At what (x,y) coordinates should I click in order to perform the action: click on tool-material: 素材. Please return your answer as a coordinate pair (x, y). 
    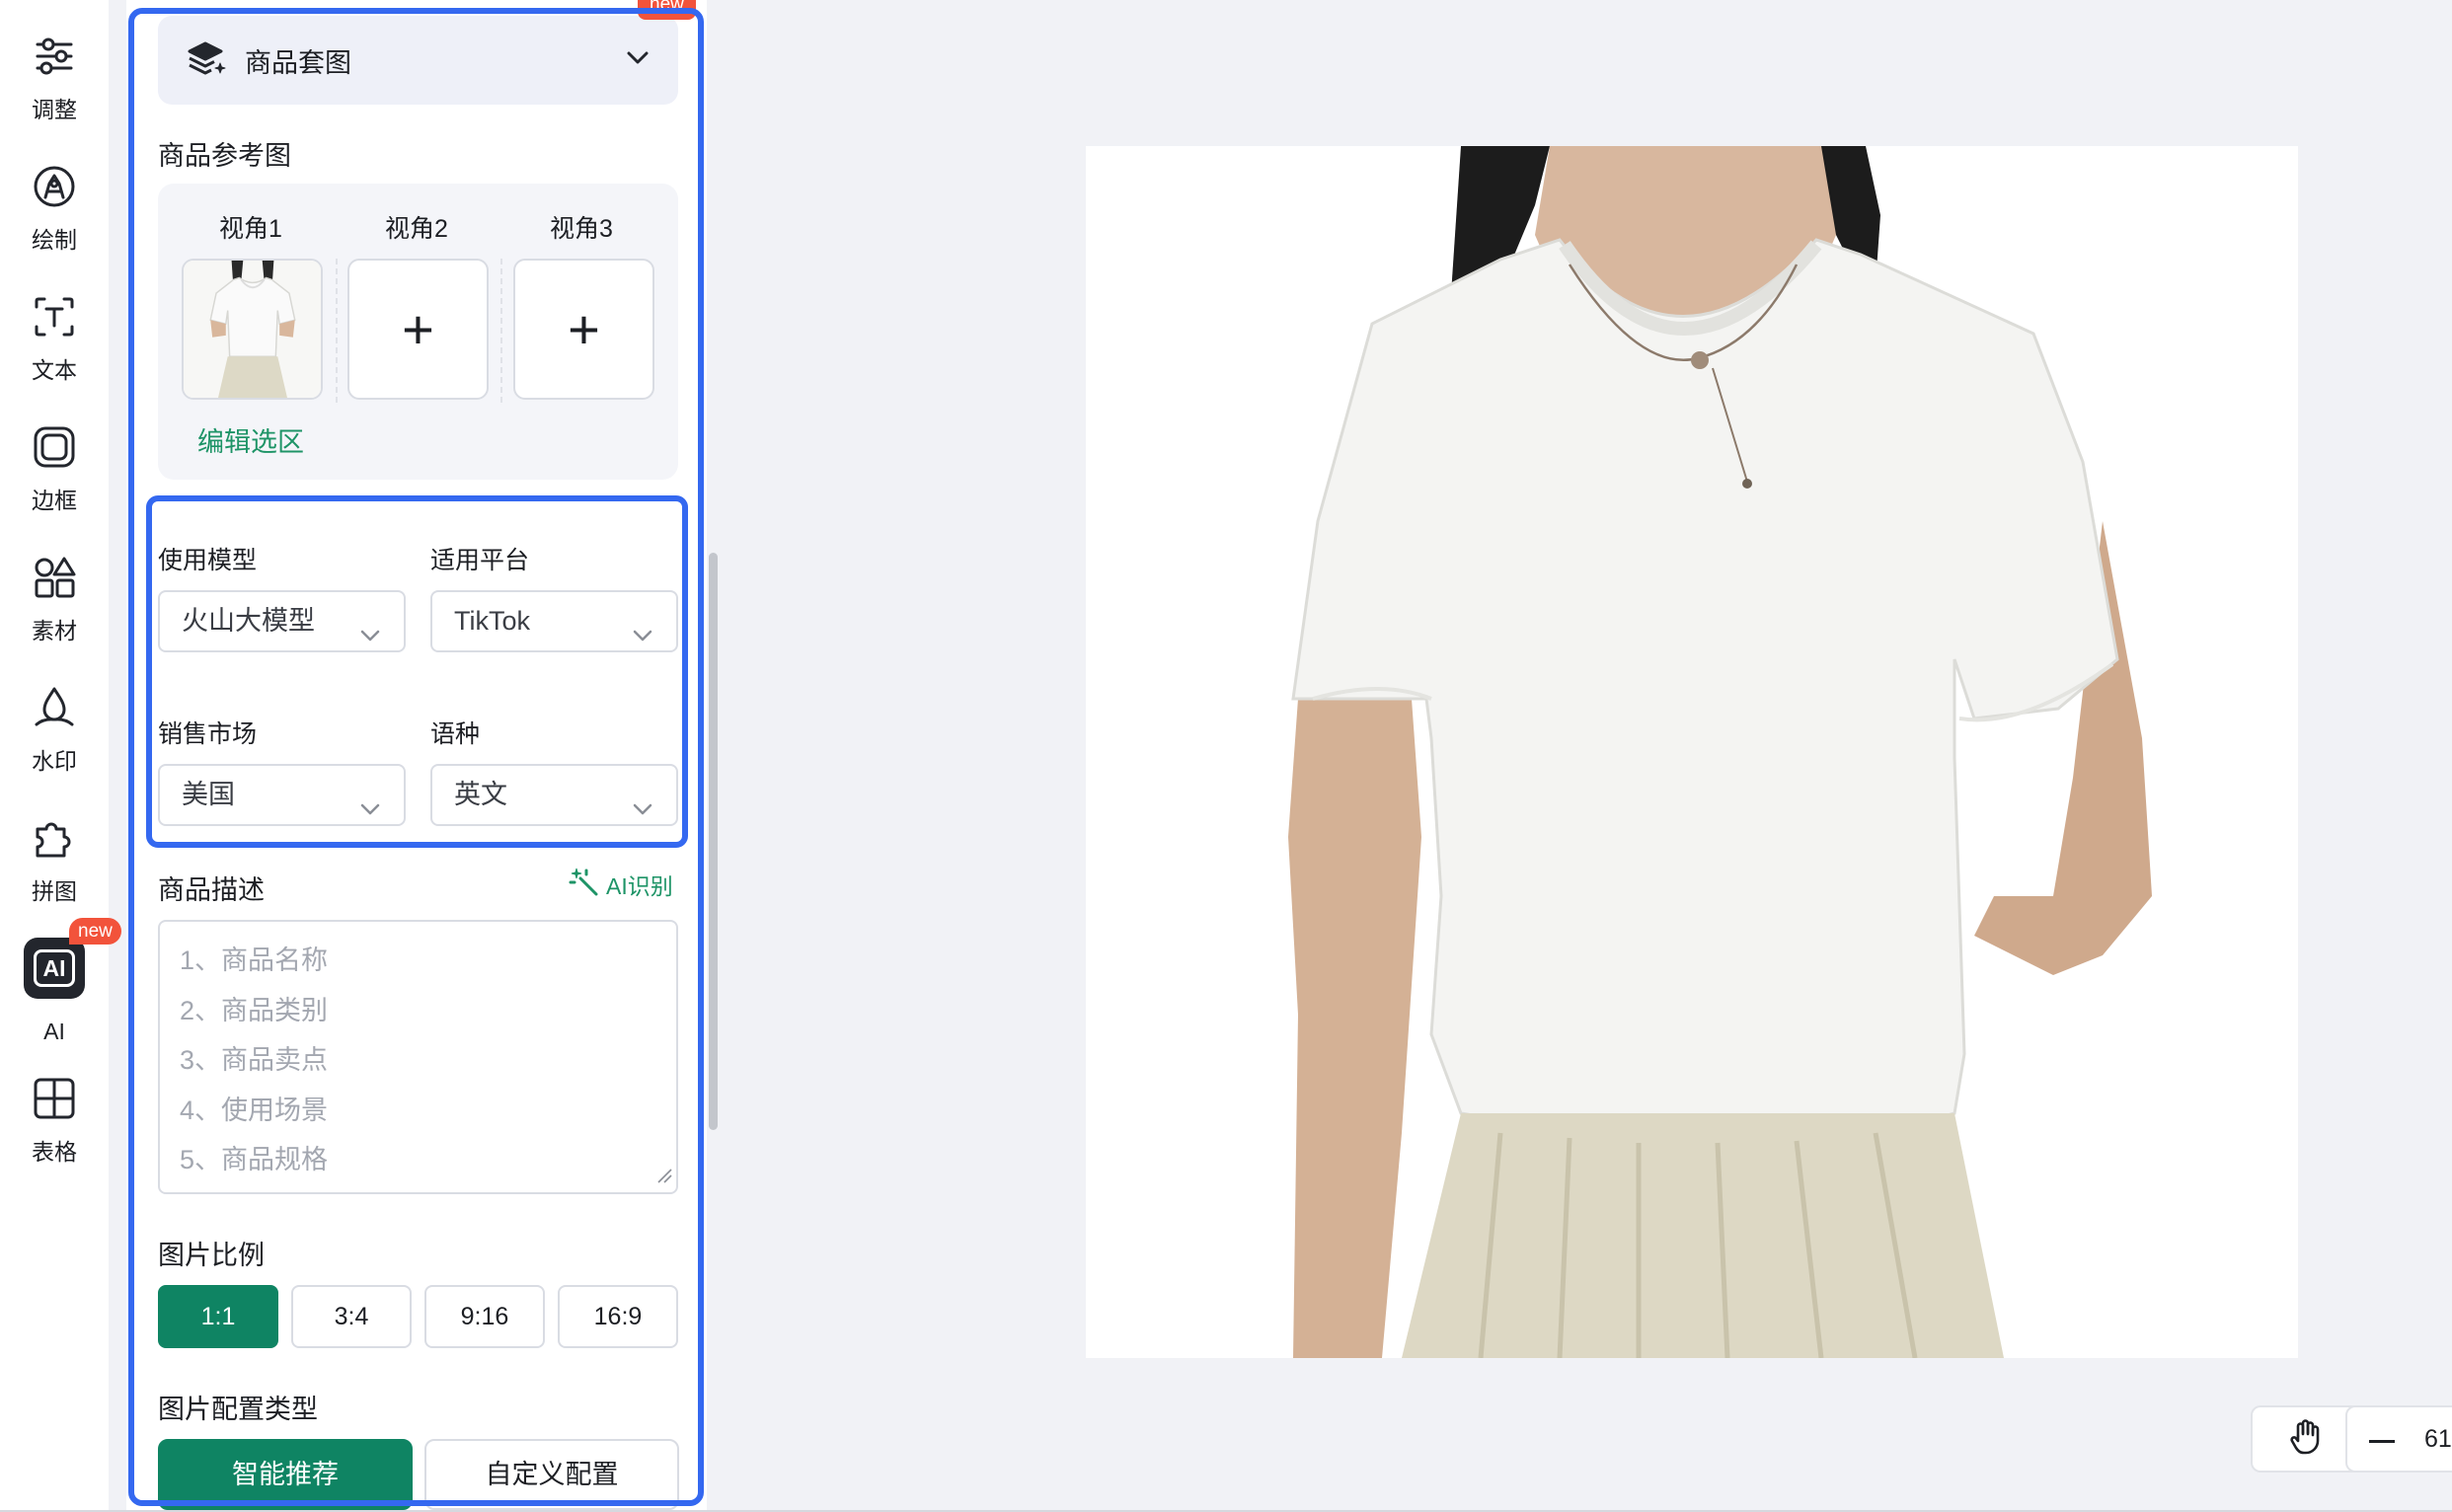
    Looking at the image, I should click on (54, 614).